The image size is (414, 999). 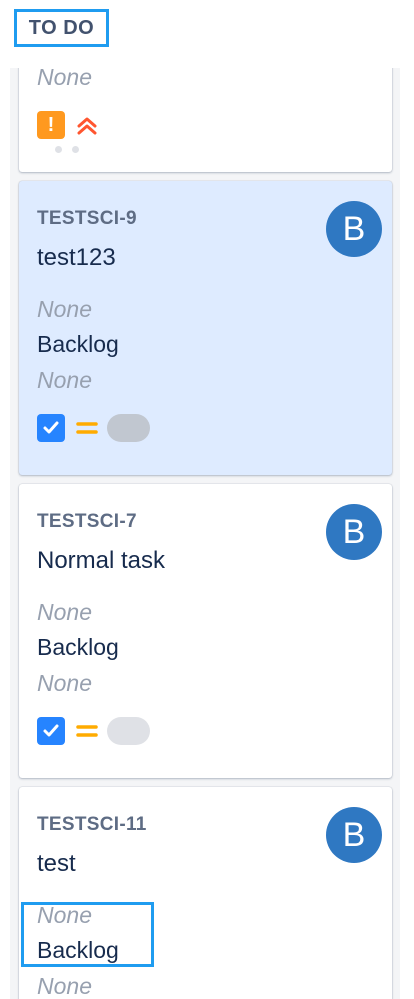 I want to click on highest-priority-icon, so click(x=87, y=126).